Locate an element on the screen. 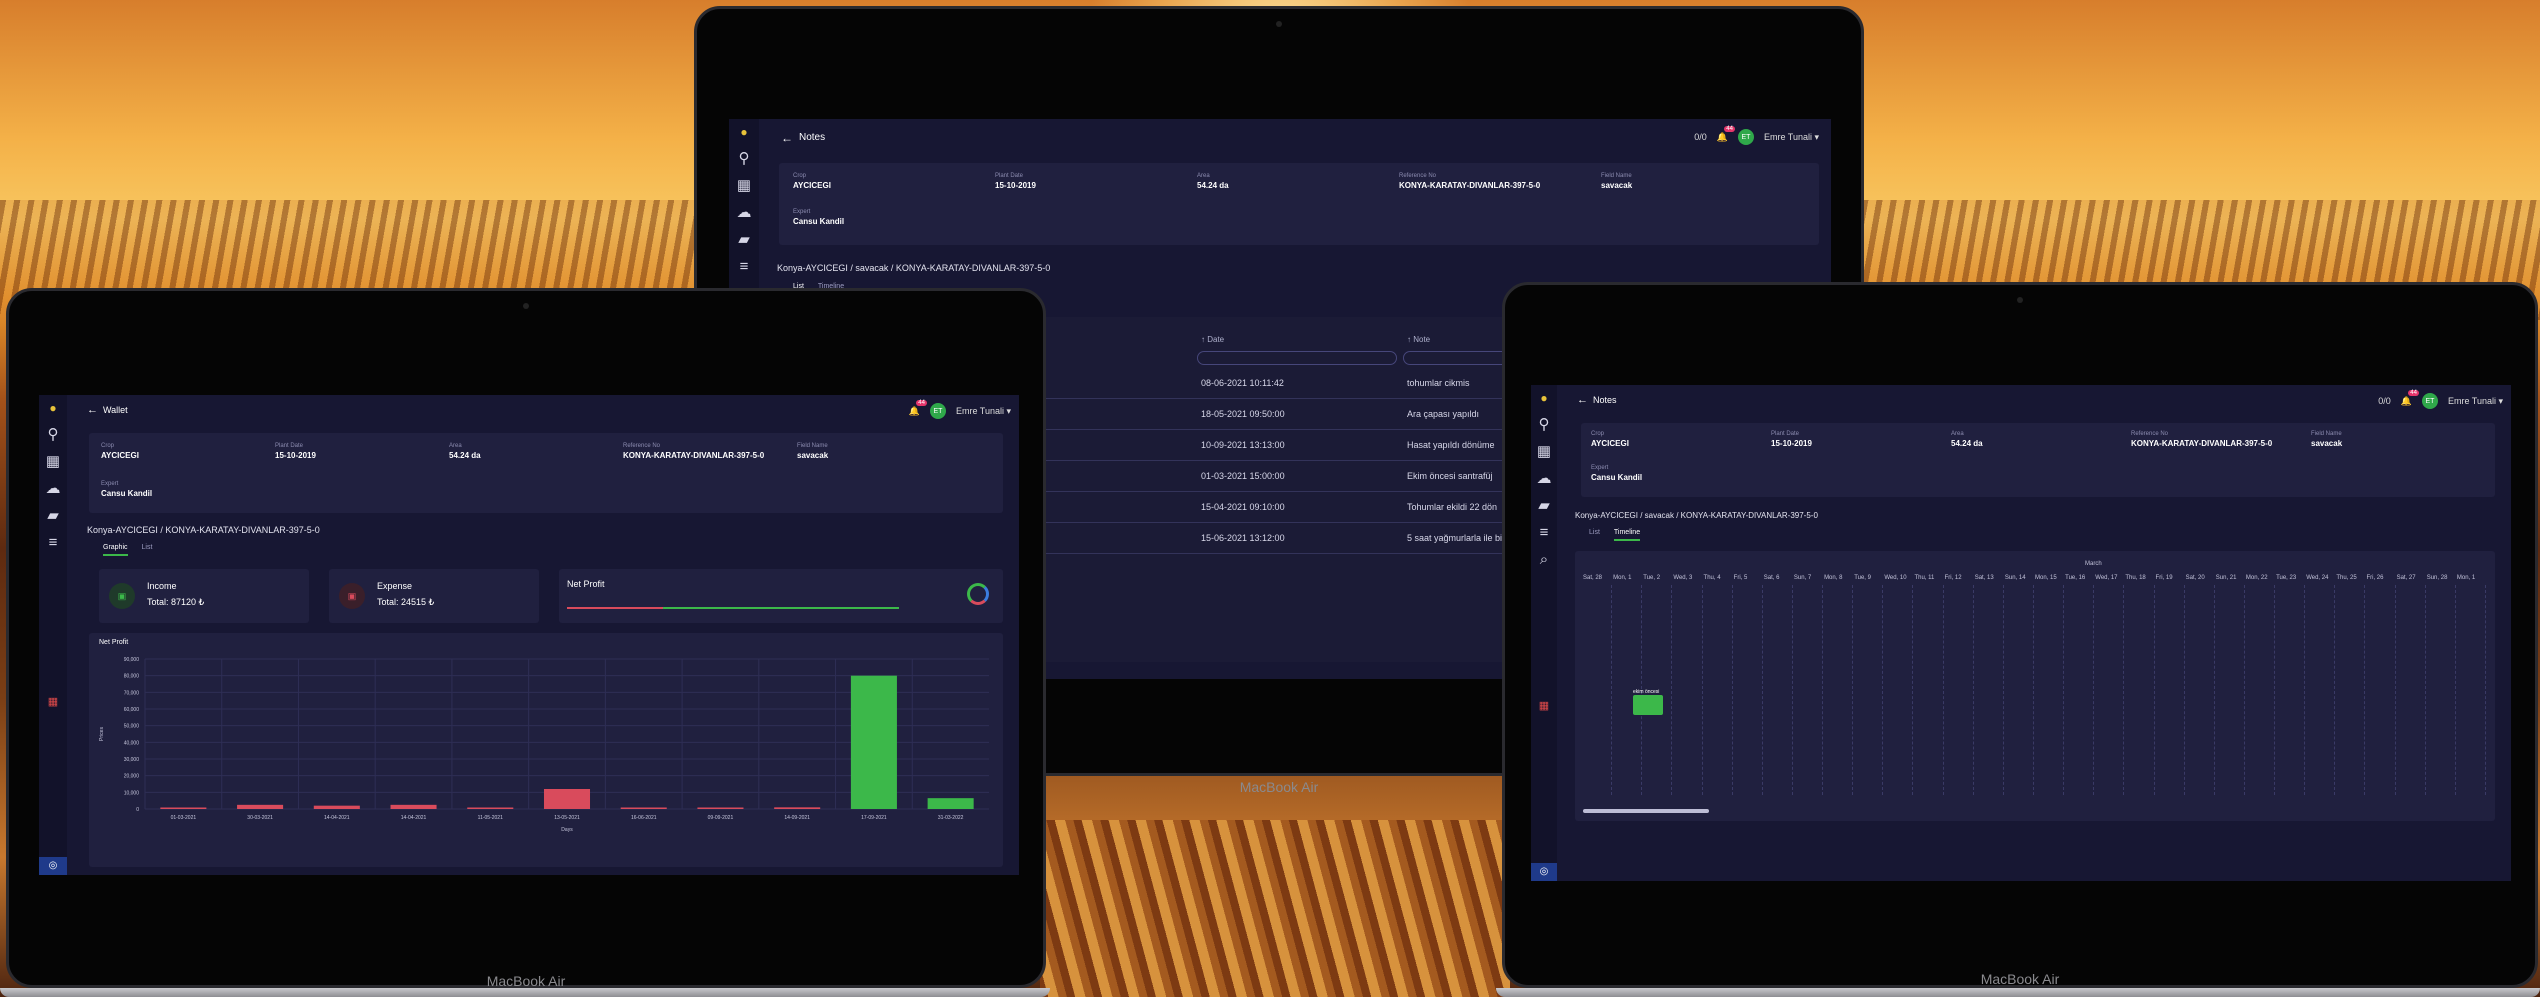  expense-label: Expense is located at coordinates (395, 586).